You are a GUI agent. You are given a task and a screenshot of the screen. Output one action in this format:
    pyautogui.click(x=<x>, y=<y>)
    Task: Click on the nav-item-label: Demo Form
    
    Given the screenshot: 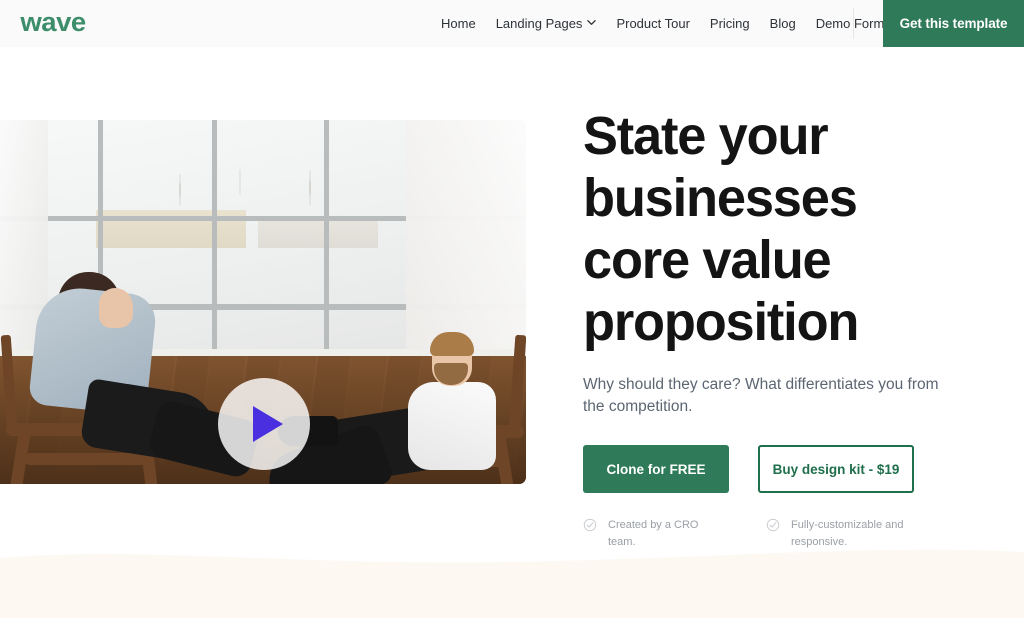 What is the action you would take?
    pyautogui.click(x=850, y=23)
    